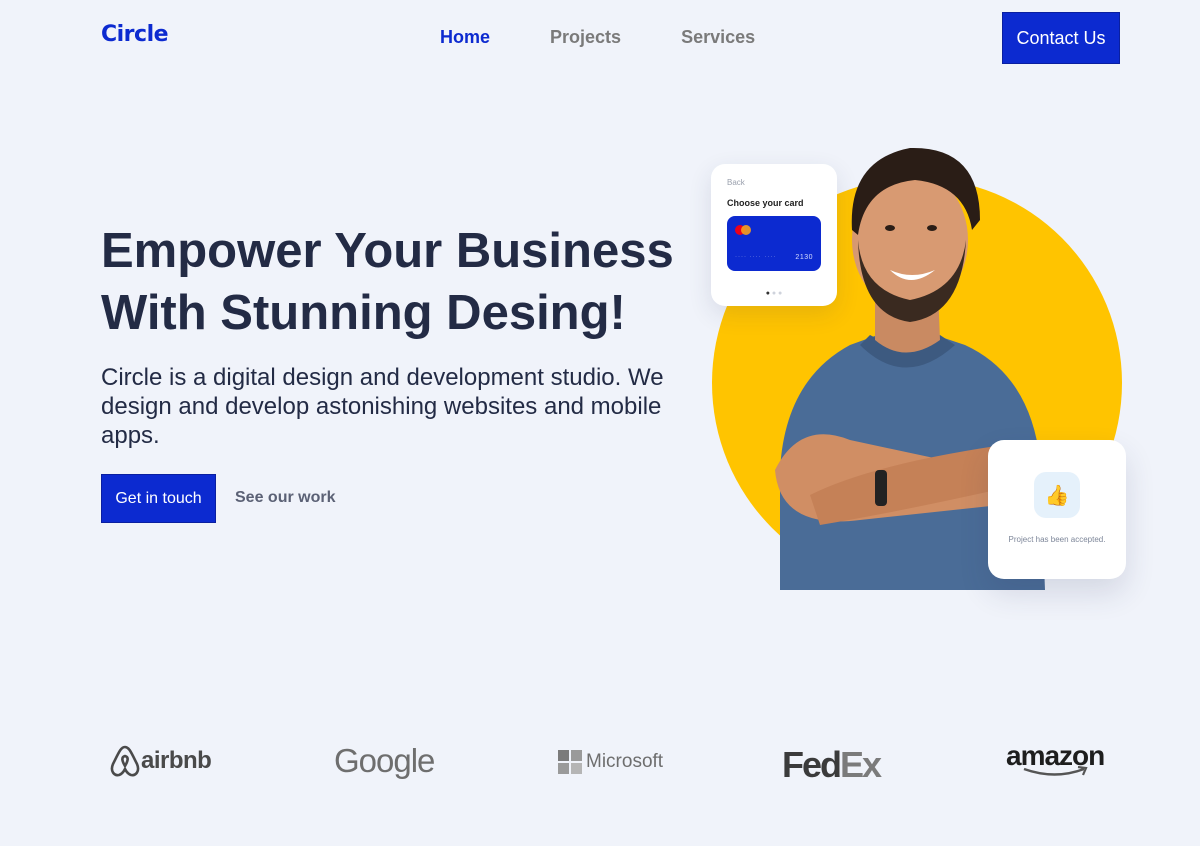 The height and width of the screenshot is (846, 1200). I want to click on main-nav: Home Projects Services, so click(627, 37).